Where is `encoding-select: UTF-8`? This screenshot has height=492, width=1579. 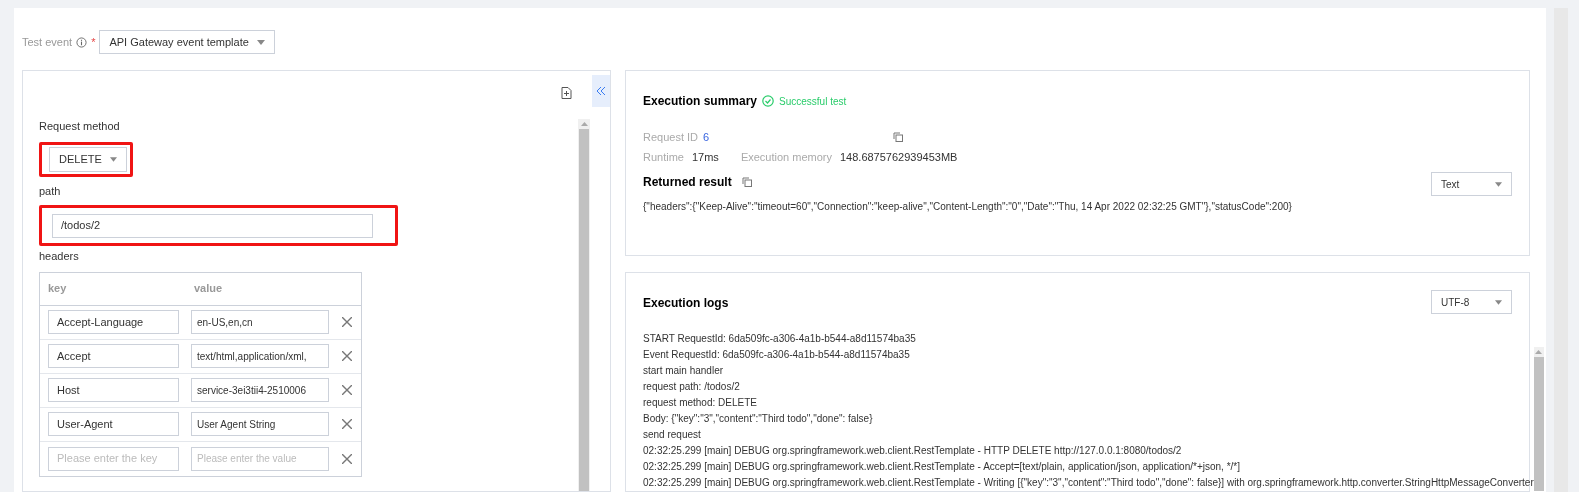
encoding-select: UTF-8 is located at coordinates (1471, 302).